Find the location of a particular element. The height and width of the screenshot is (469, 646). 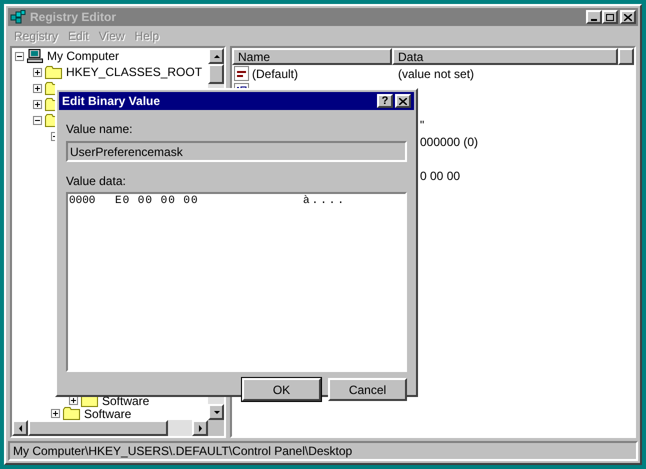

field-label: Value data: is located at coordinates (96, 181).